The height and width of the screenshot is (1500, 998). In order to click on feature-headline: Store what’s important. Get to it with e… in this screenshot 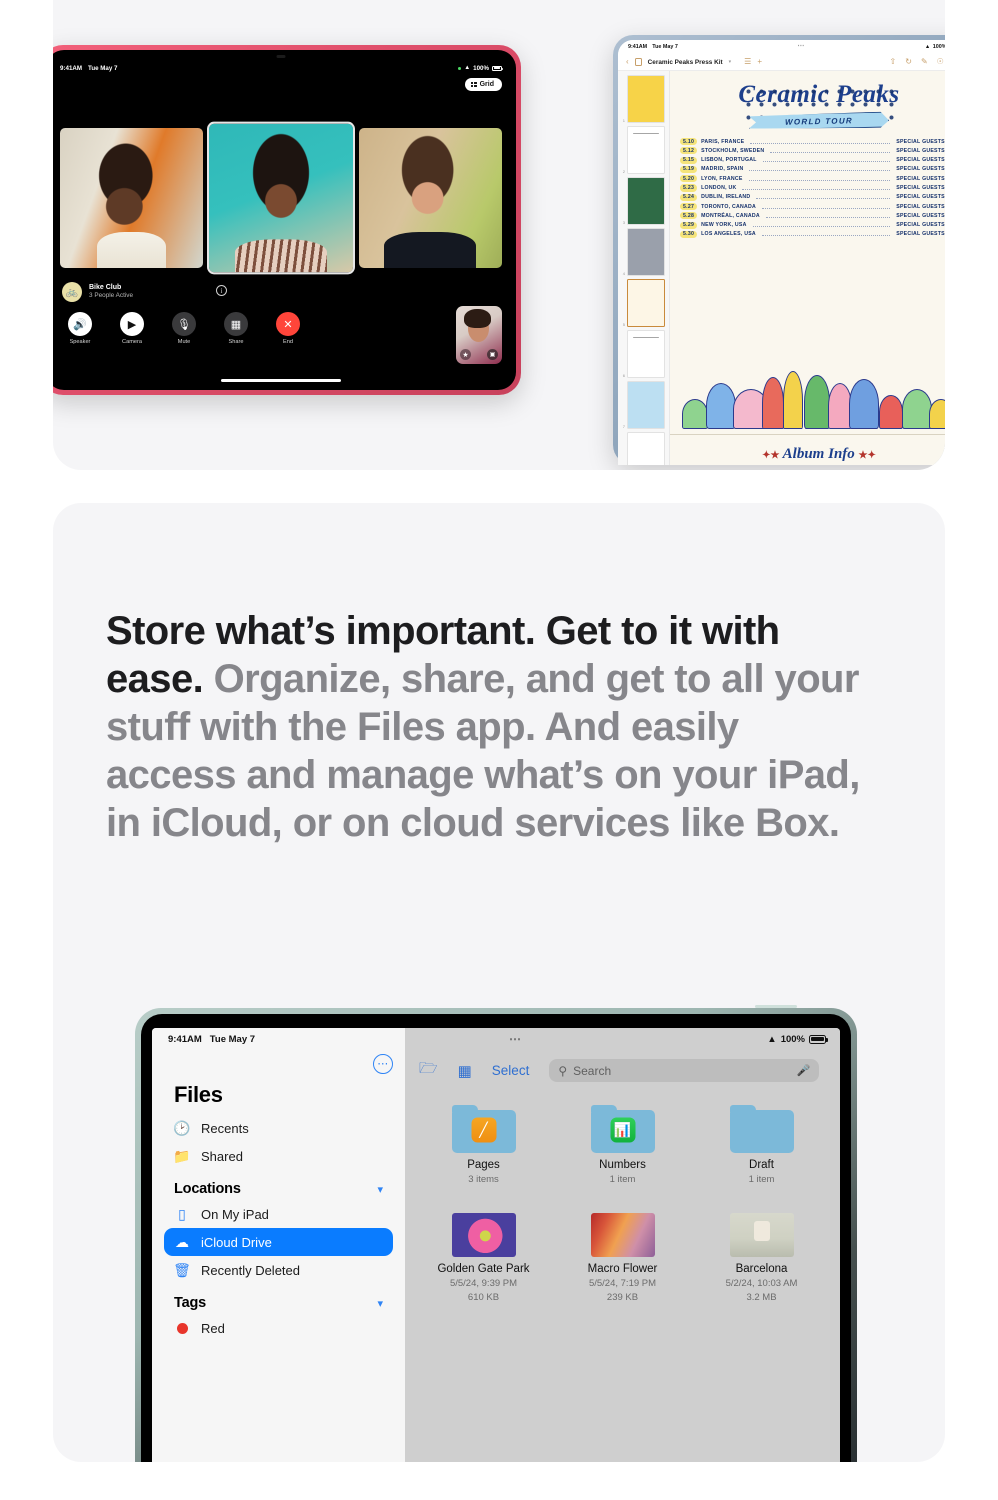, I will do `click(488, 727)`.